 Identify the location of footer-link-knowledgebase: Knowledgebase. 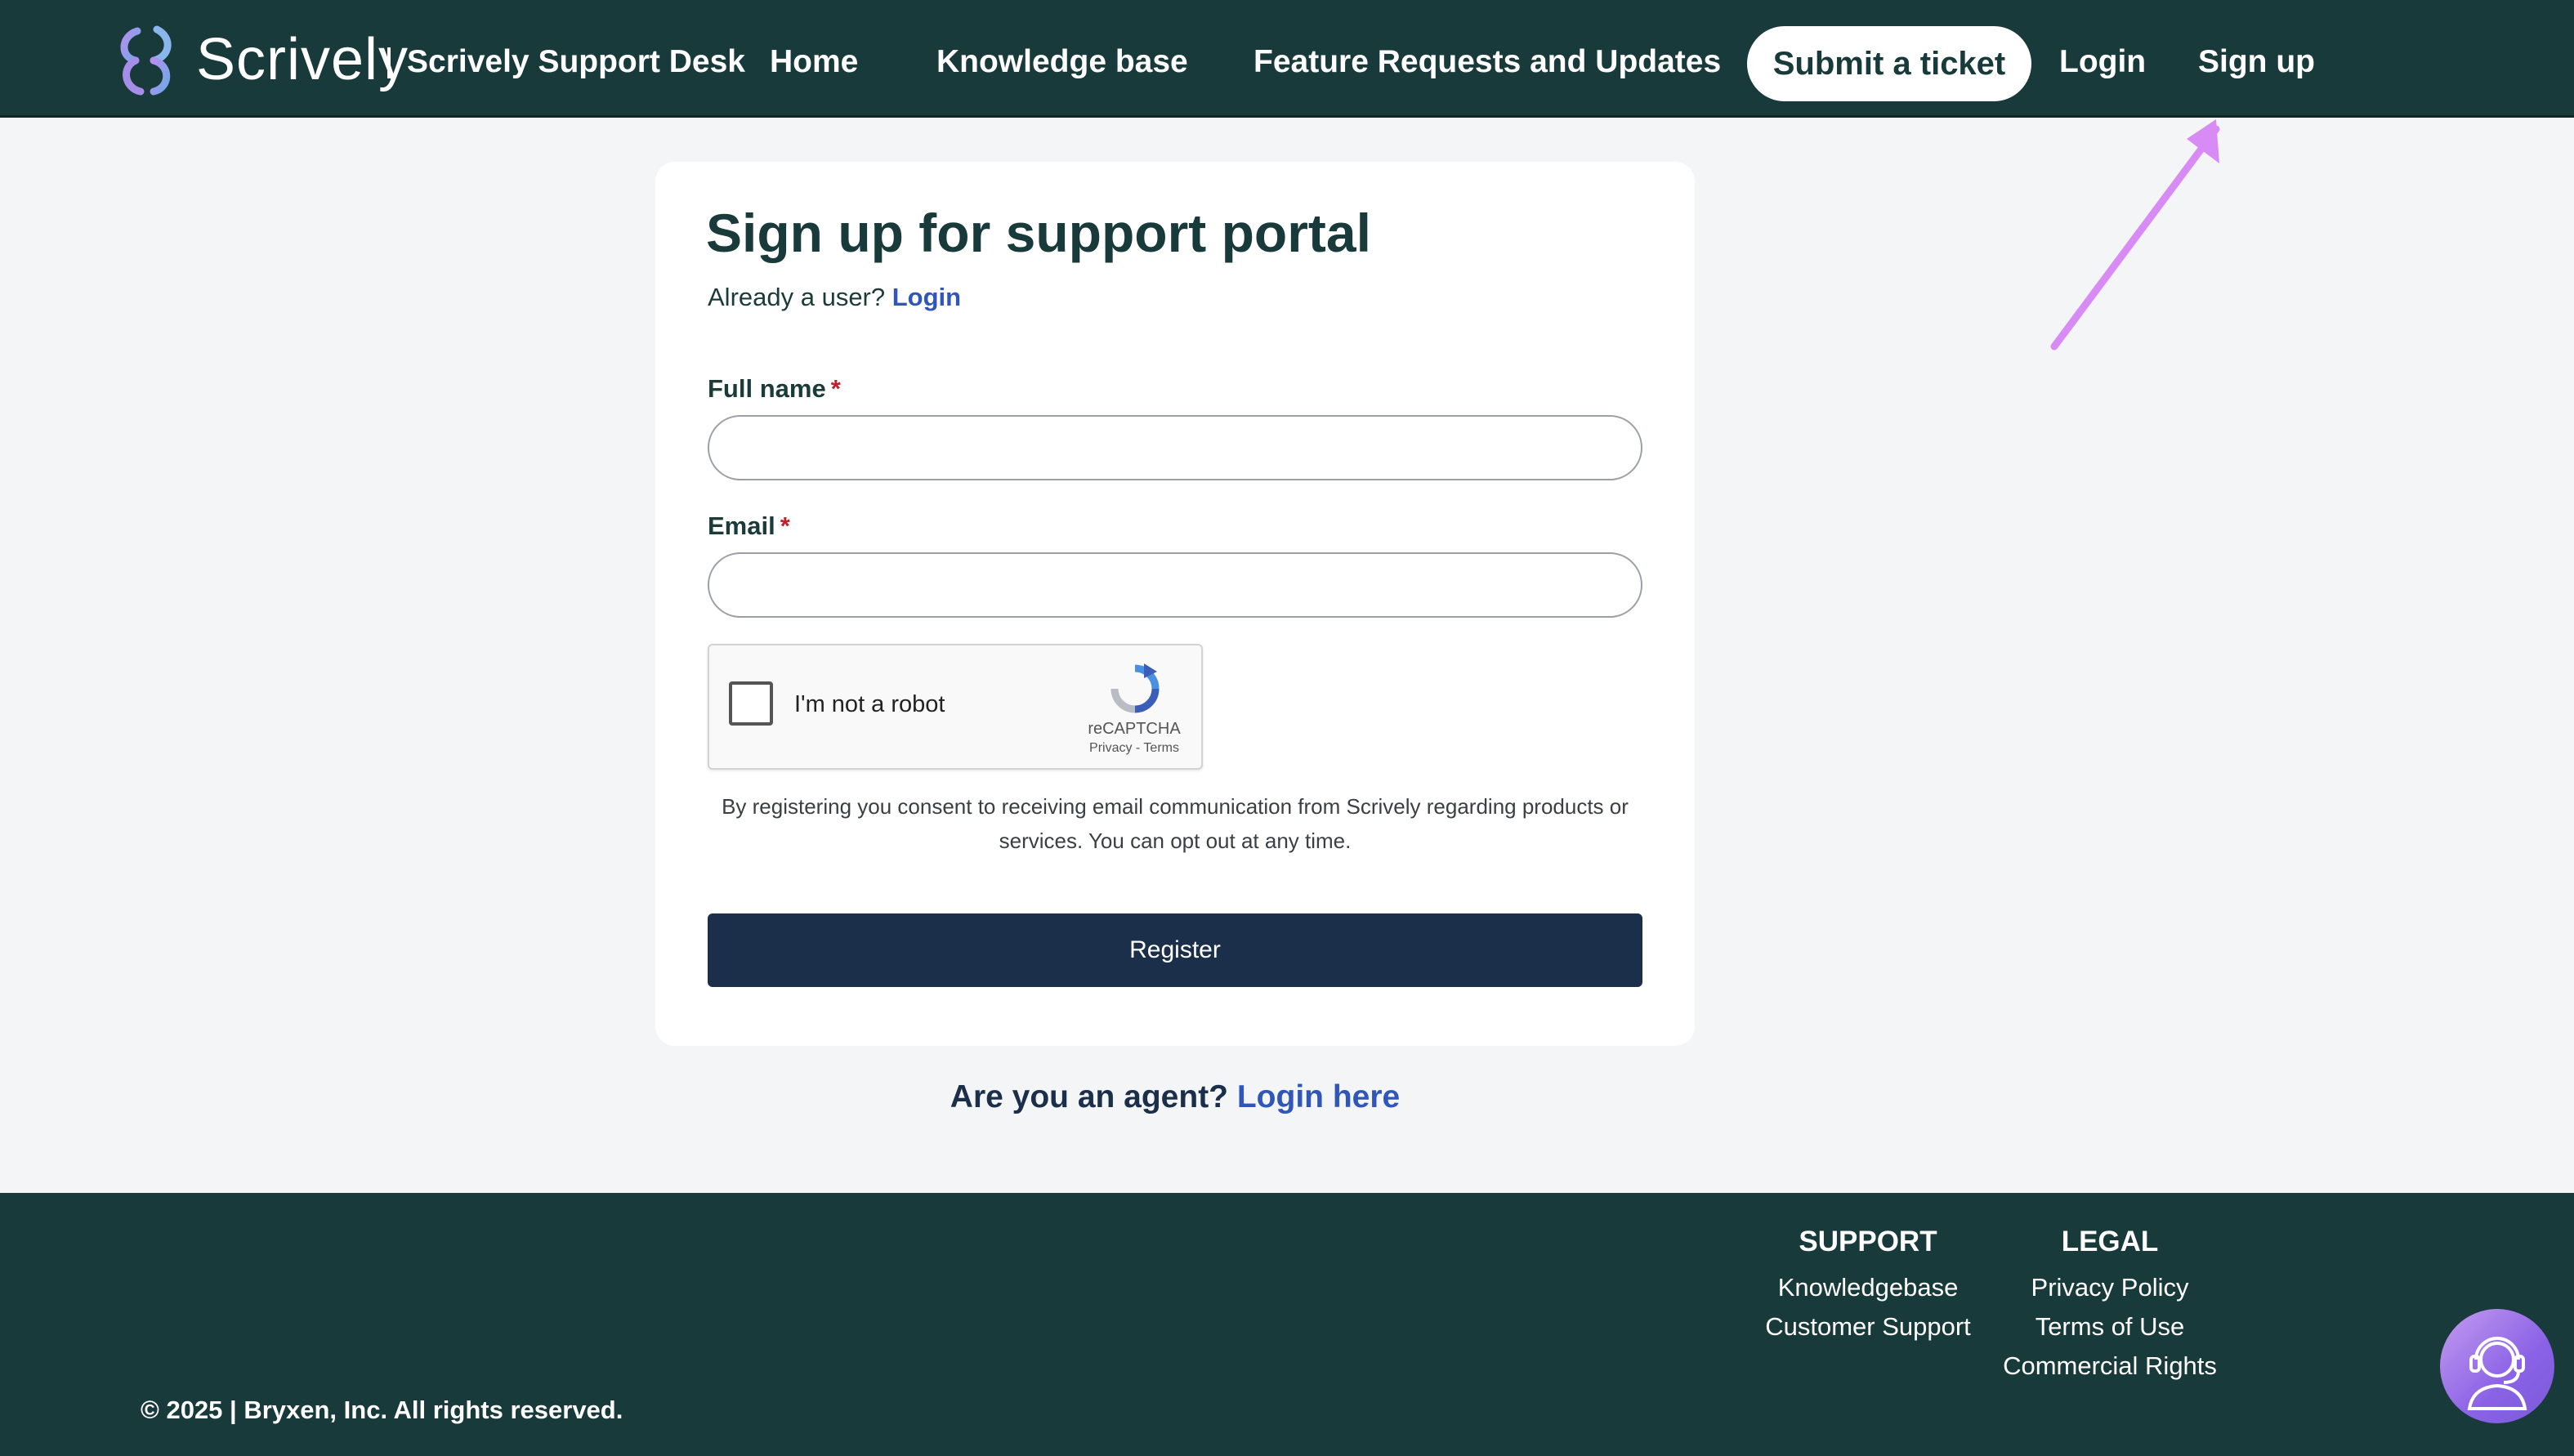
(1868, 1287).